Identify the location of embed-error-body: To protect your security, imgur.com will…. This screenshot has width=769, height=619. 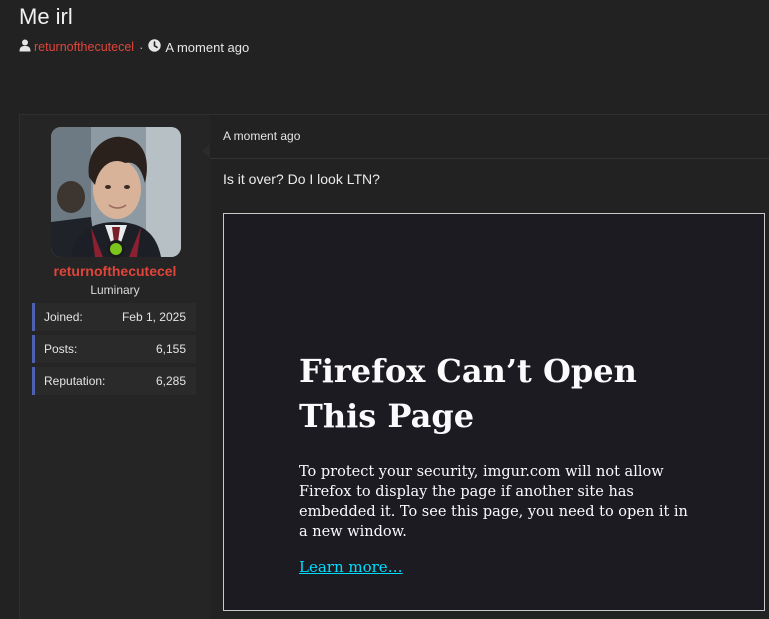
(493, 502).